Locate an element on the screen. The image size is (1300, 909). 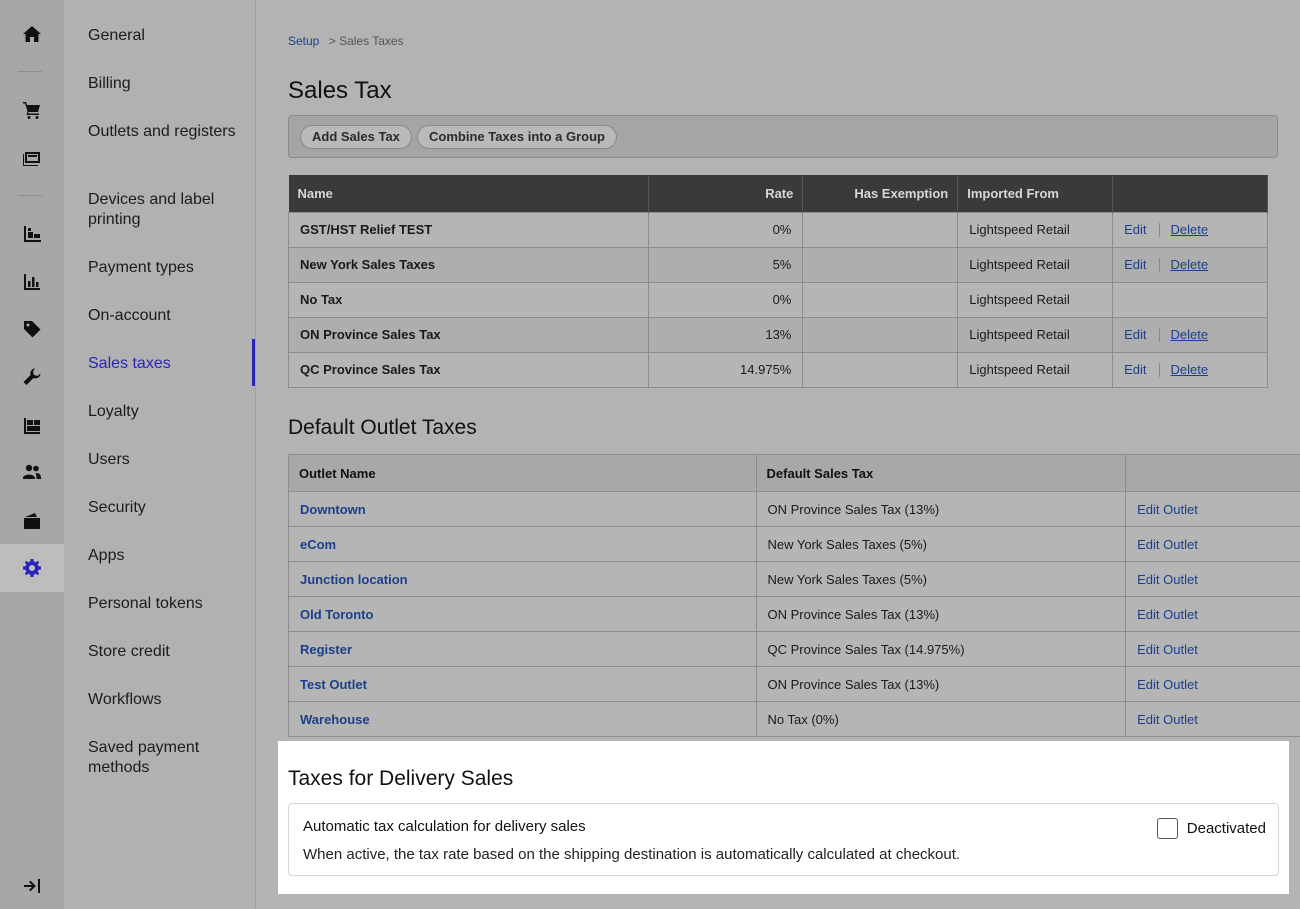
nav-item-users: Users is located at coordinates (163, 460).